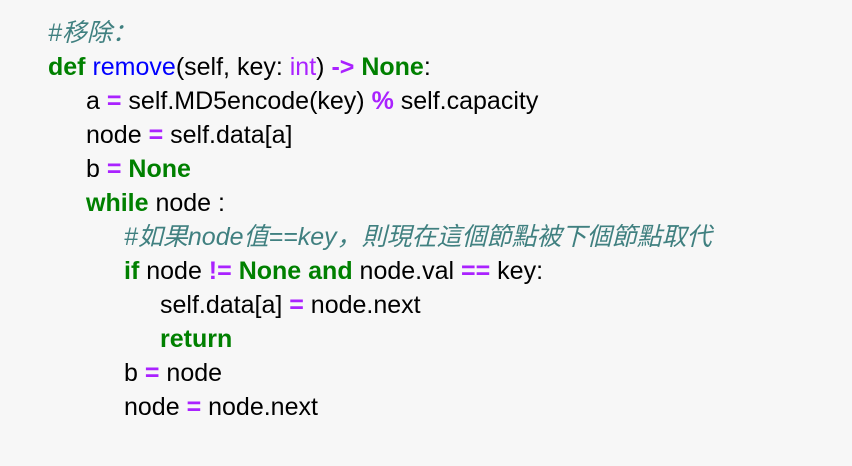  I want to click on code-line-9: self.data[a] = node.next, so click(290, 305).